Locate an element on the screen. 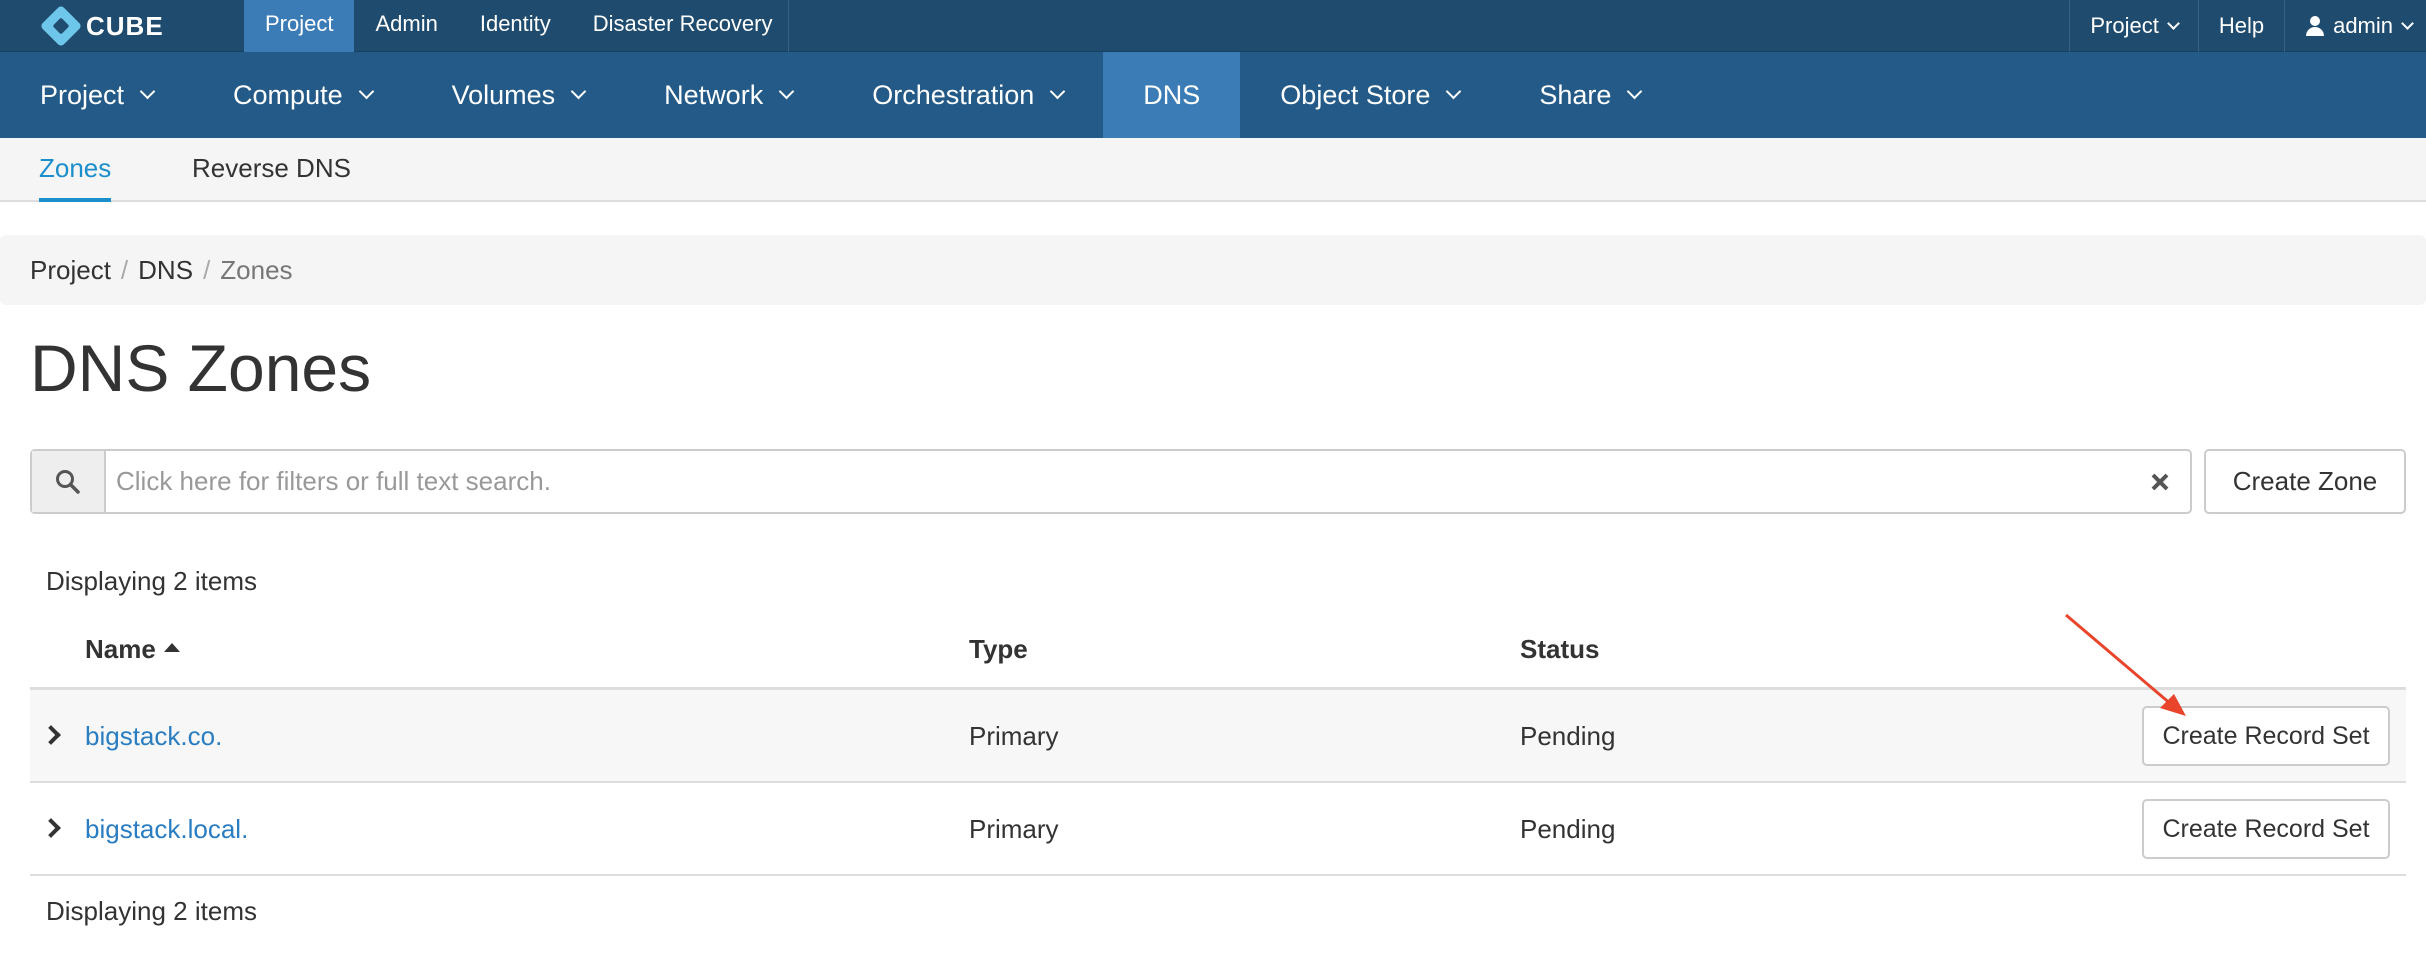  main-nav-object-store: Object Store is located at coordinates (1369, 95).